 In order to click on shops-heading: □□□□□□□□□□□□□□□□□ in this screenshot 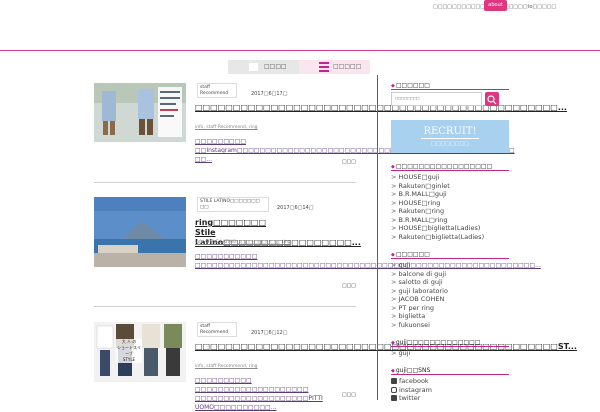, I will do `click(441, 166)`.